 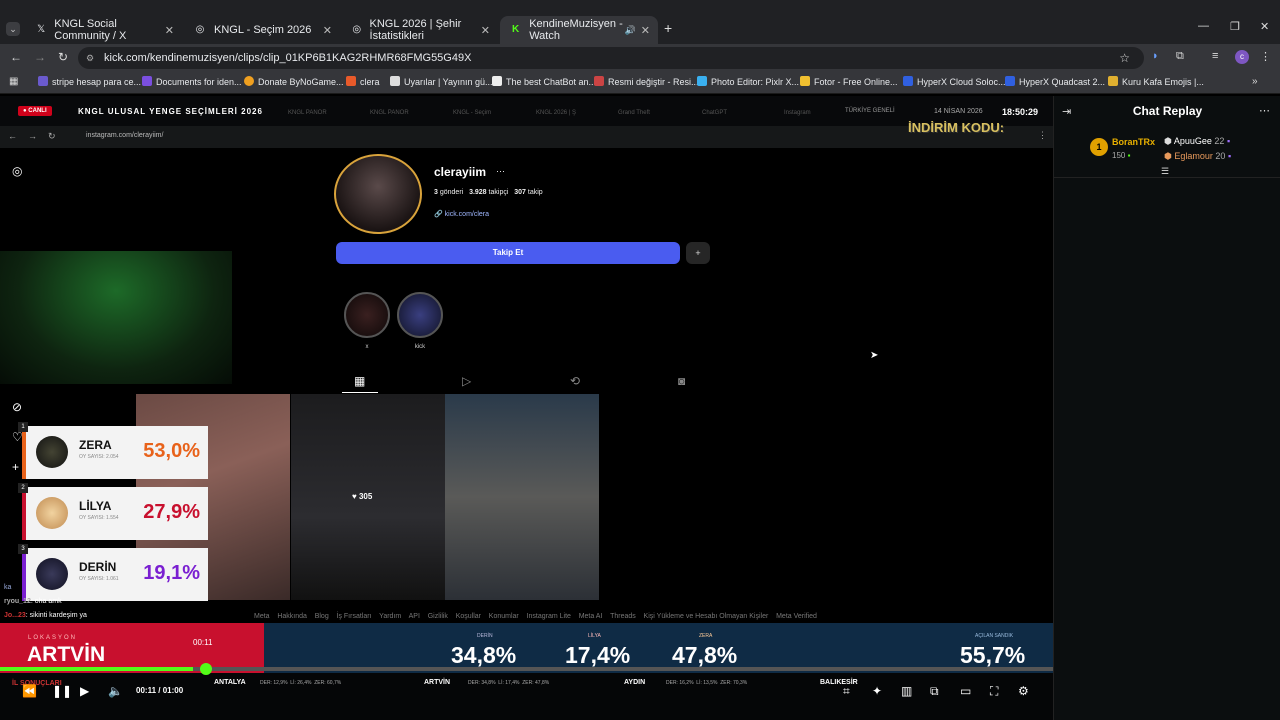 What do you see at coordinates (994, 691) in the screenshot?
I see `fullscreen-icon: ⛶` at bounding box center [994, 691].